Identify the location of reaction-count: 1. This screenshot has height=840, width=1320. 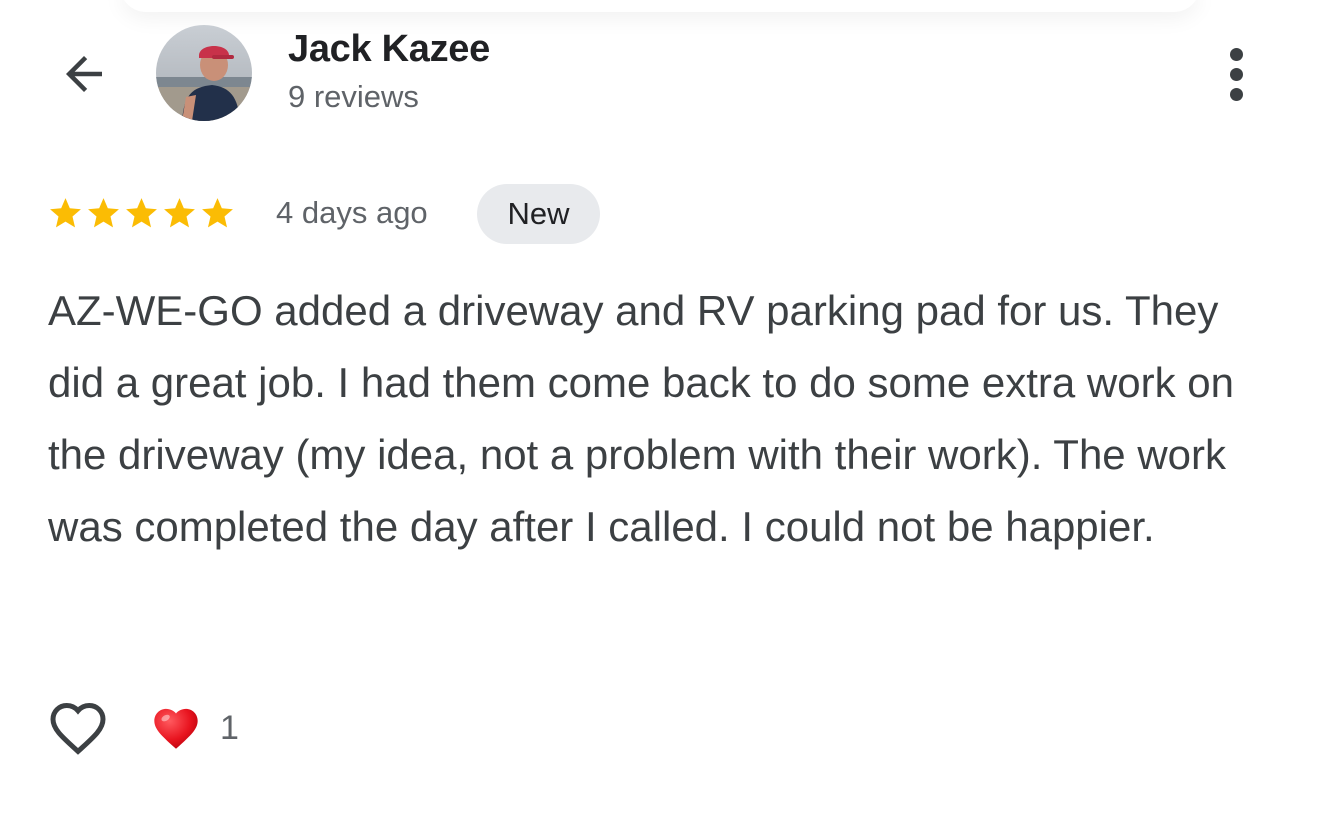
(229, 727).